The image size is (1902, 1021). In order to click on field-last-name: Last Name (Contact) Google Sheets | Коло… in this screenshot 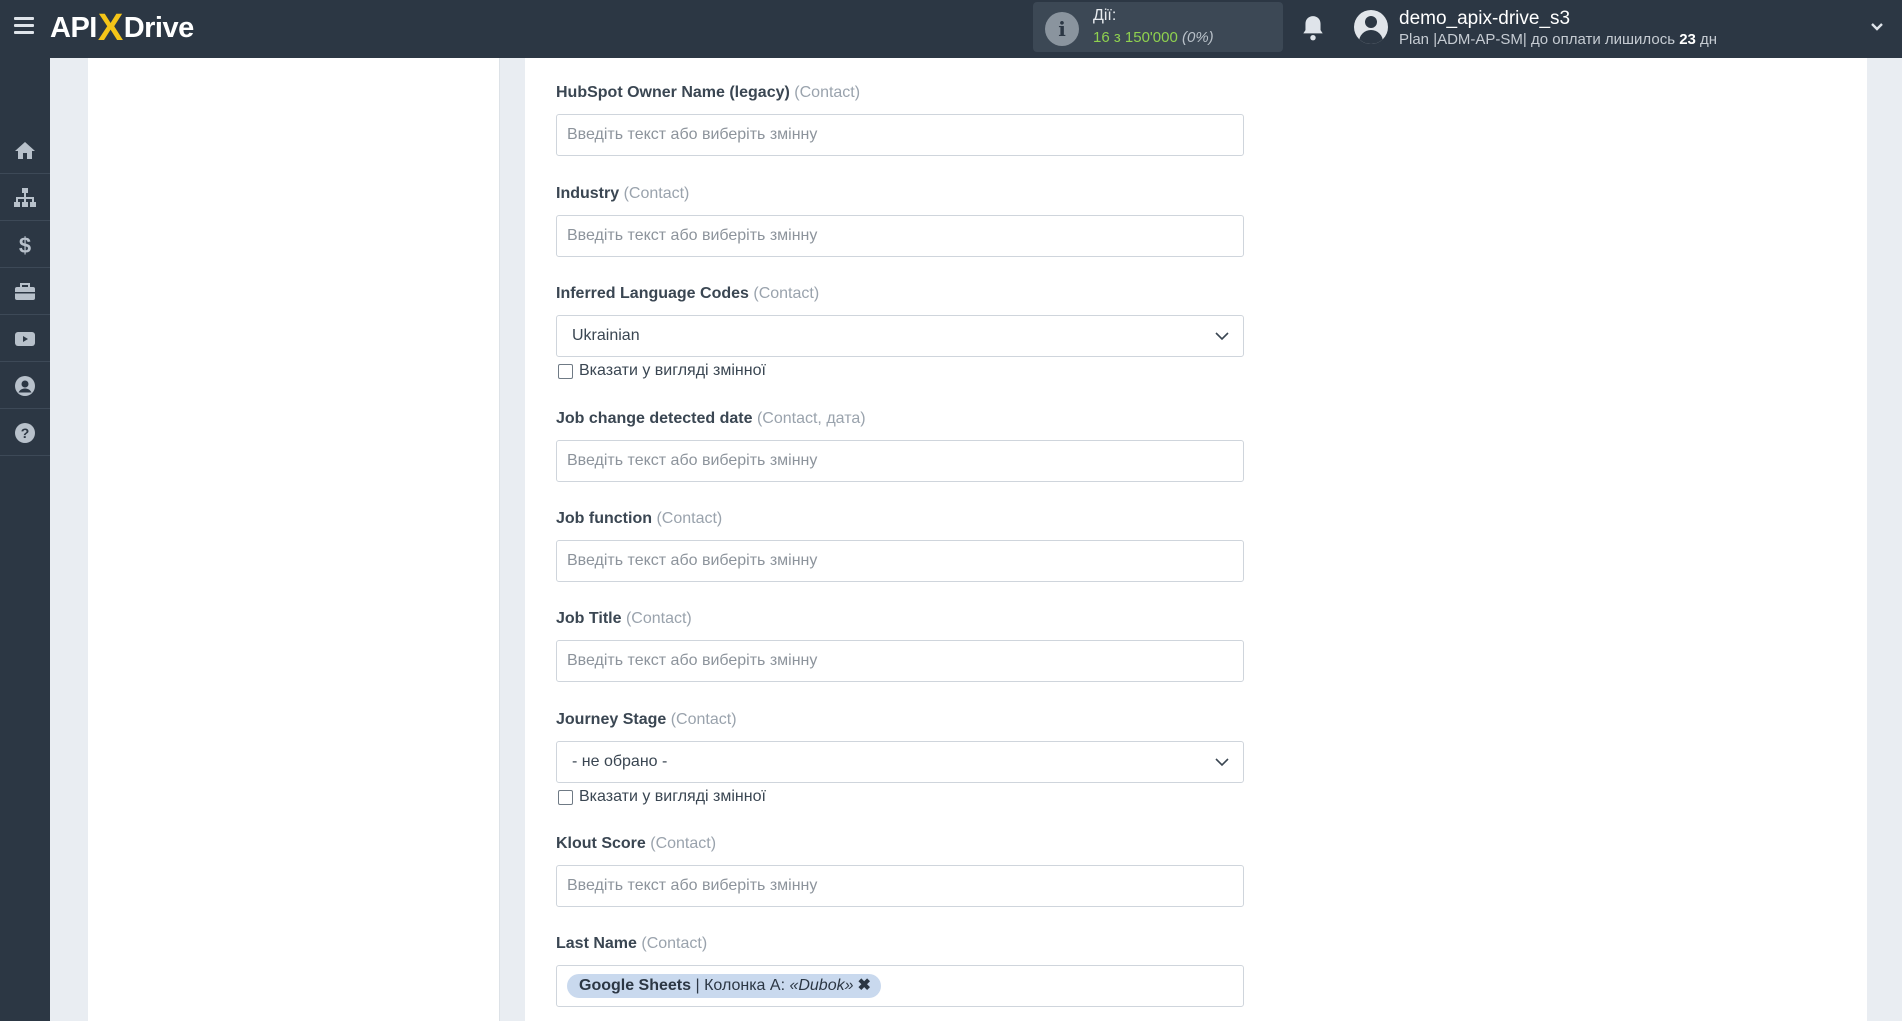, I will do `click(900, 971)`.